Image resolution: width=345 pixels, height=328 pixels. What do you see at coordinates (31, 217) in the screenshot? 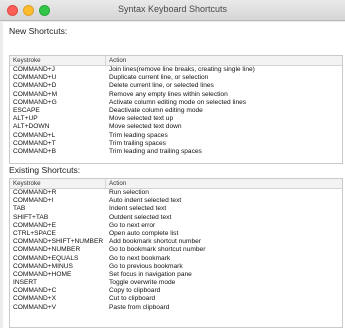
I see `keystroke-cell: SHIFT+TAB` at bounding box center [31, 217].